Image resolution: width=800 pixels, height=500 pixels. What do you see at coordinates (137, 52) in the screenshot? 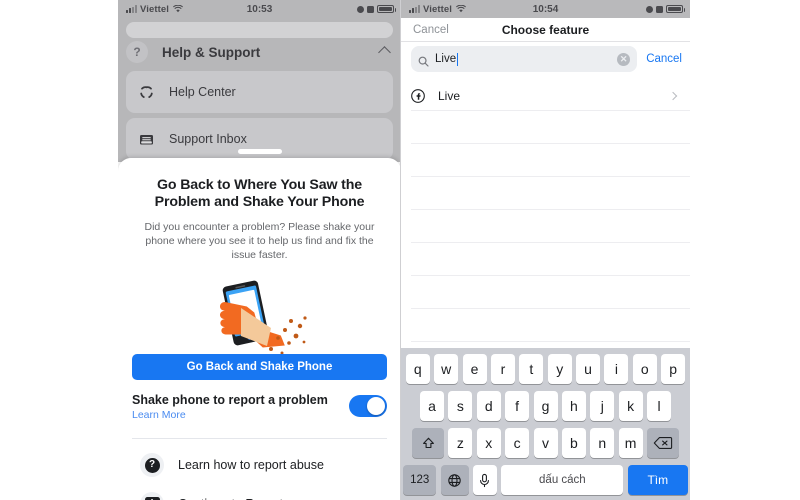
I see `question-mark-circle-icon: ?` at bounding box center [137, 52].